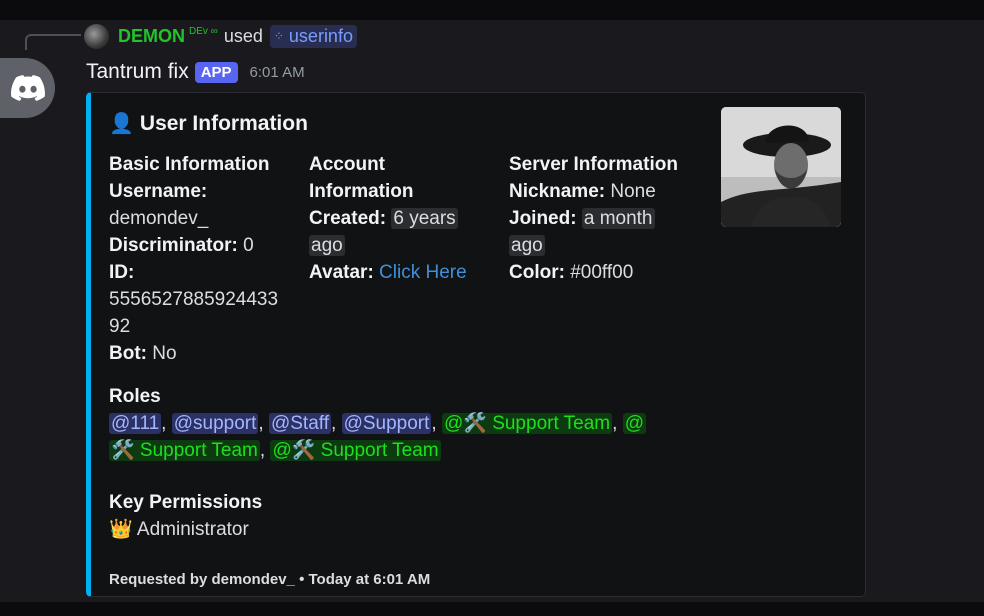 The image size is (984, 616). Describe the element at coordinates (184, 450) in the screenshot. I see `role-mention-support-team-wrap-end: 🛠️ Support Team` at that location.